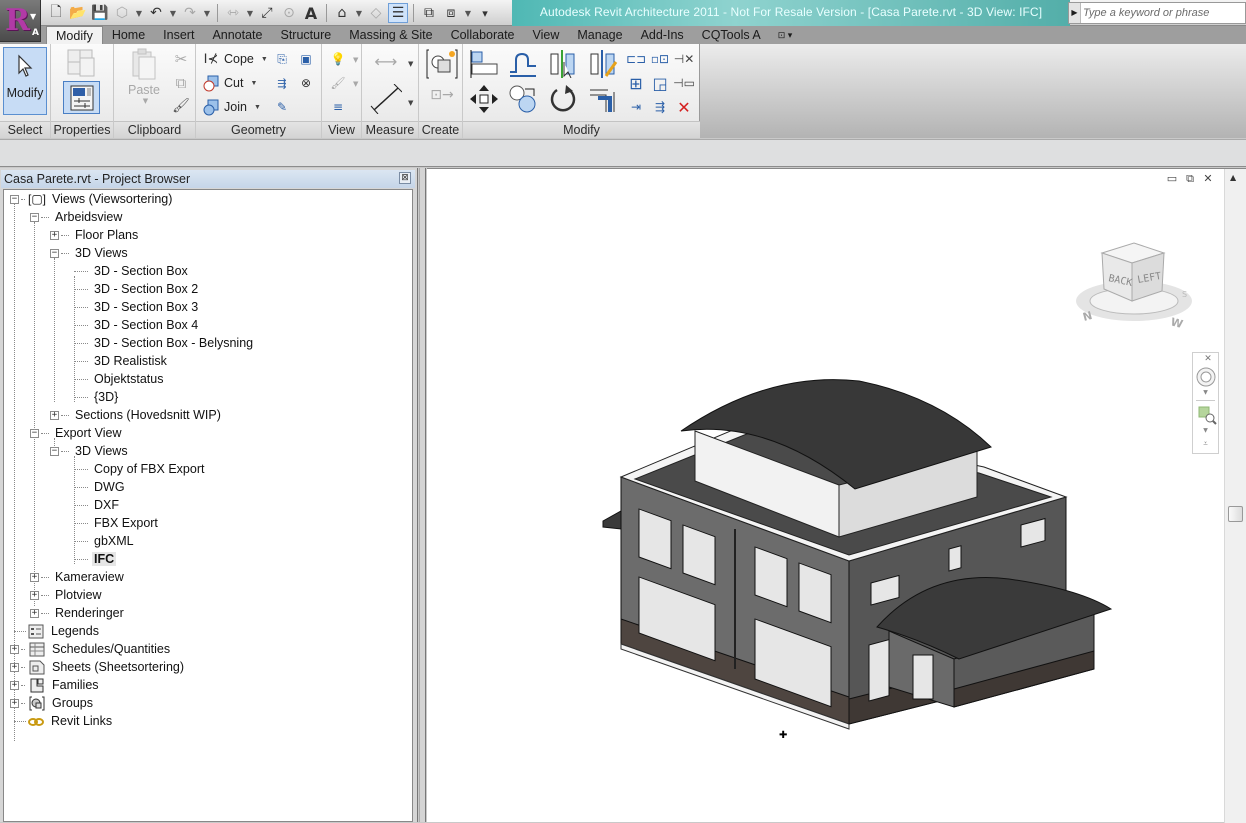  What do you see at coordinates (1134, 286) in the screenshot?
I see `viewcube: N W S BACK LEFT` at bounding box center [1134, 286].